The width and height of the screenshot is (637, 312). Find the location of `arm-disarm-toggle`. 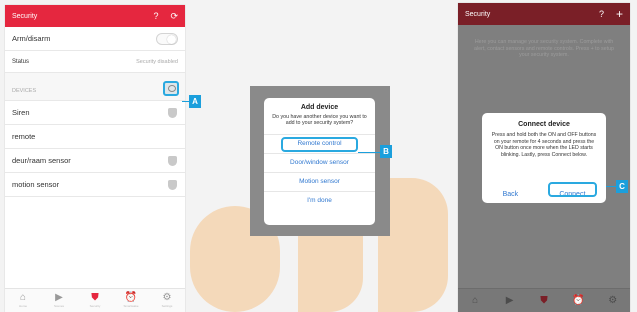

arm-disarm-toggle is located at coordinates (167, 38).